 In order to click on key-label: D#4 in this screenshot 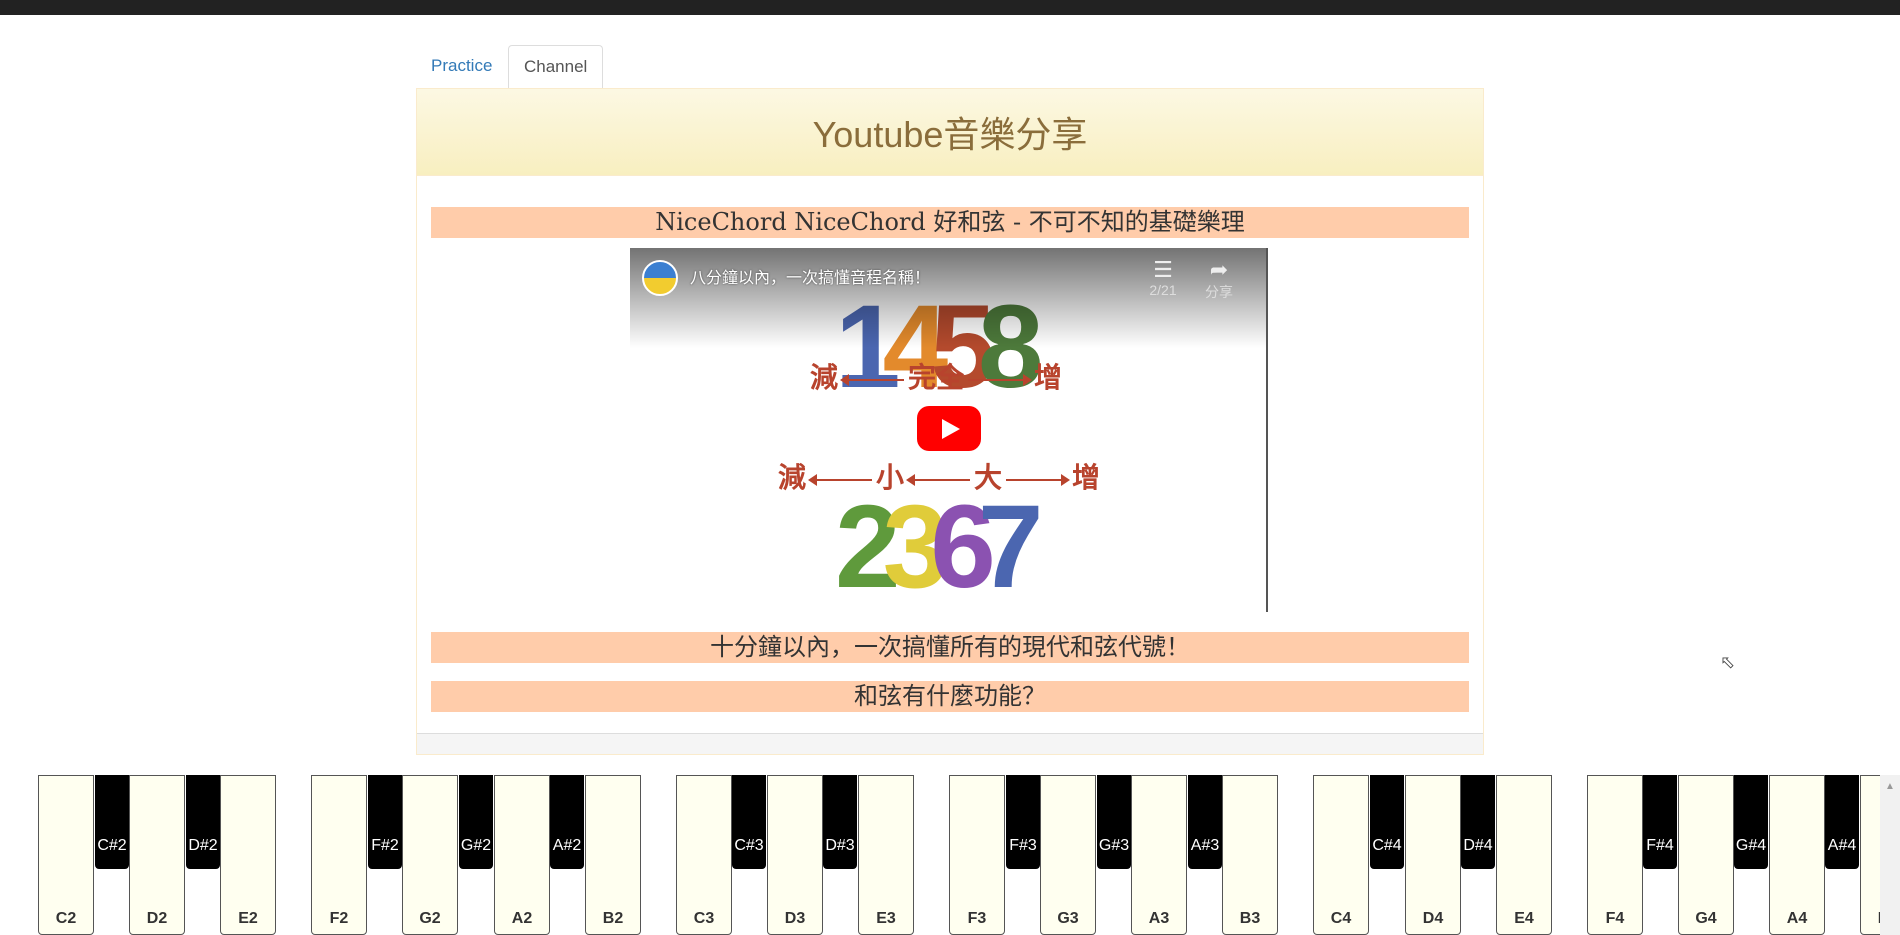, I will do `click(1478, 845)`.